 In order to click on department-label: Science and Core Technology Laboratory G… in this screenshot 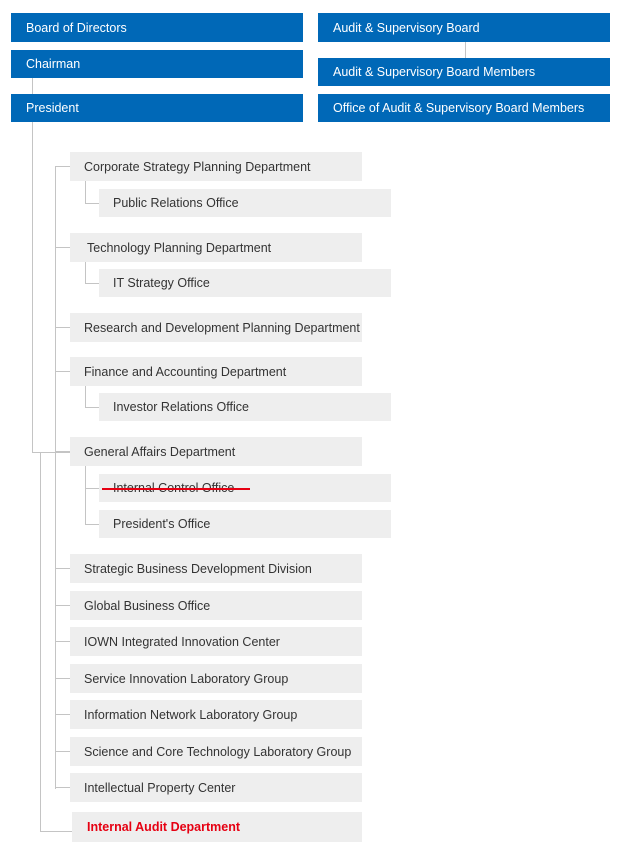, I will do `click(218, 751)`.